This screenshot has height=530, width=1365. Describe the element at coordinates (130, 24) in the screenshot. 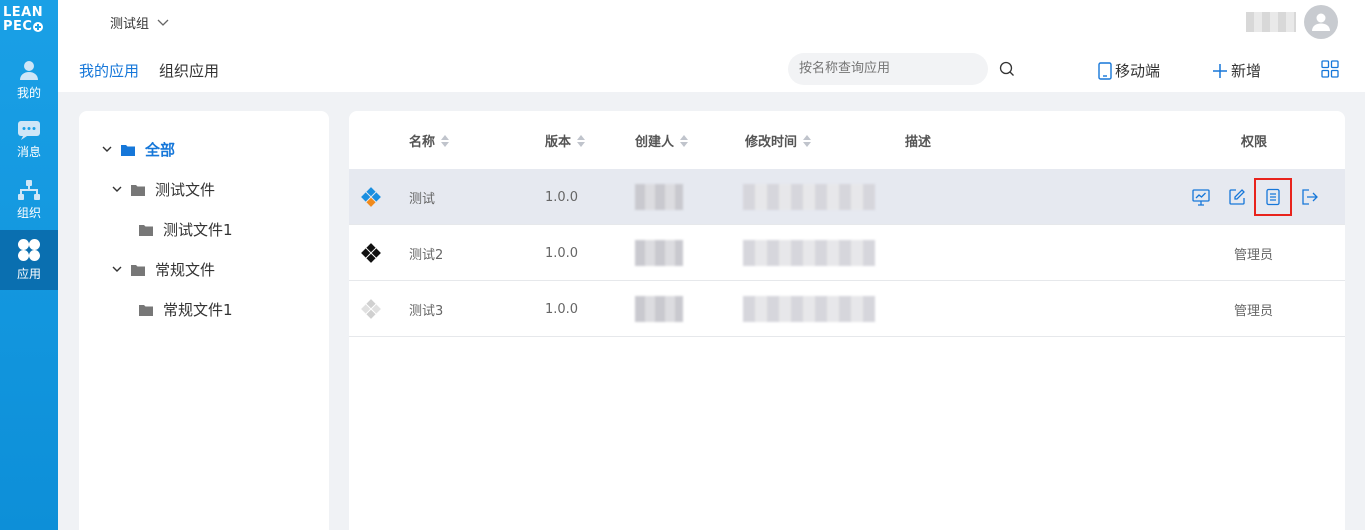

I see `group-name: 测试组` at that location.